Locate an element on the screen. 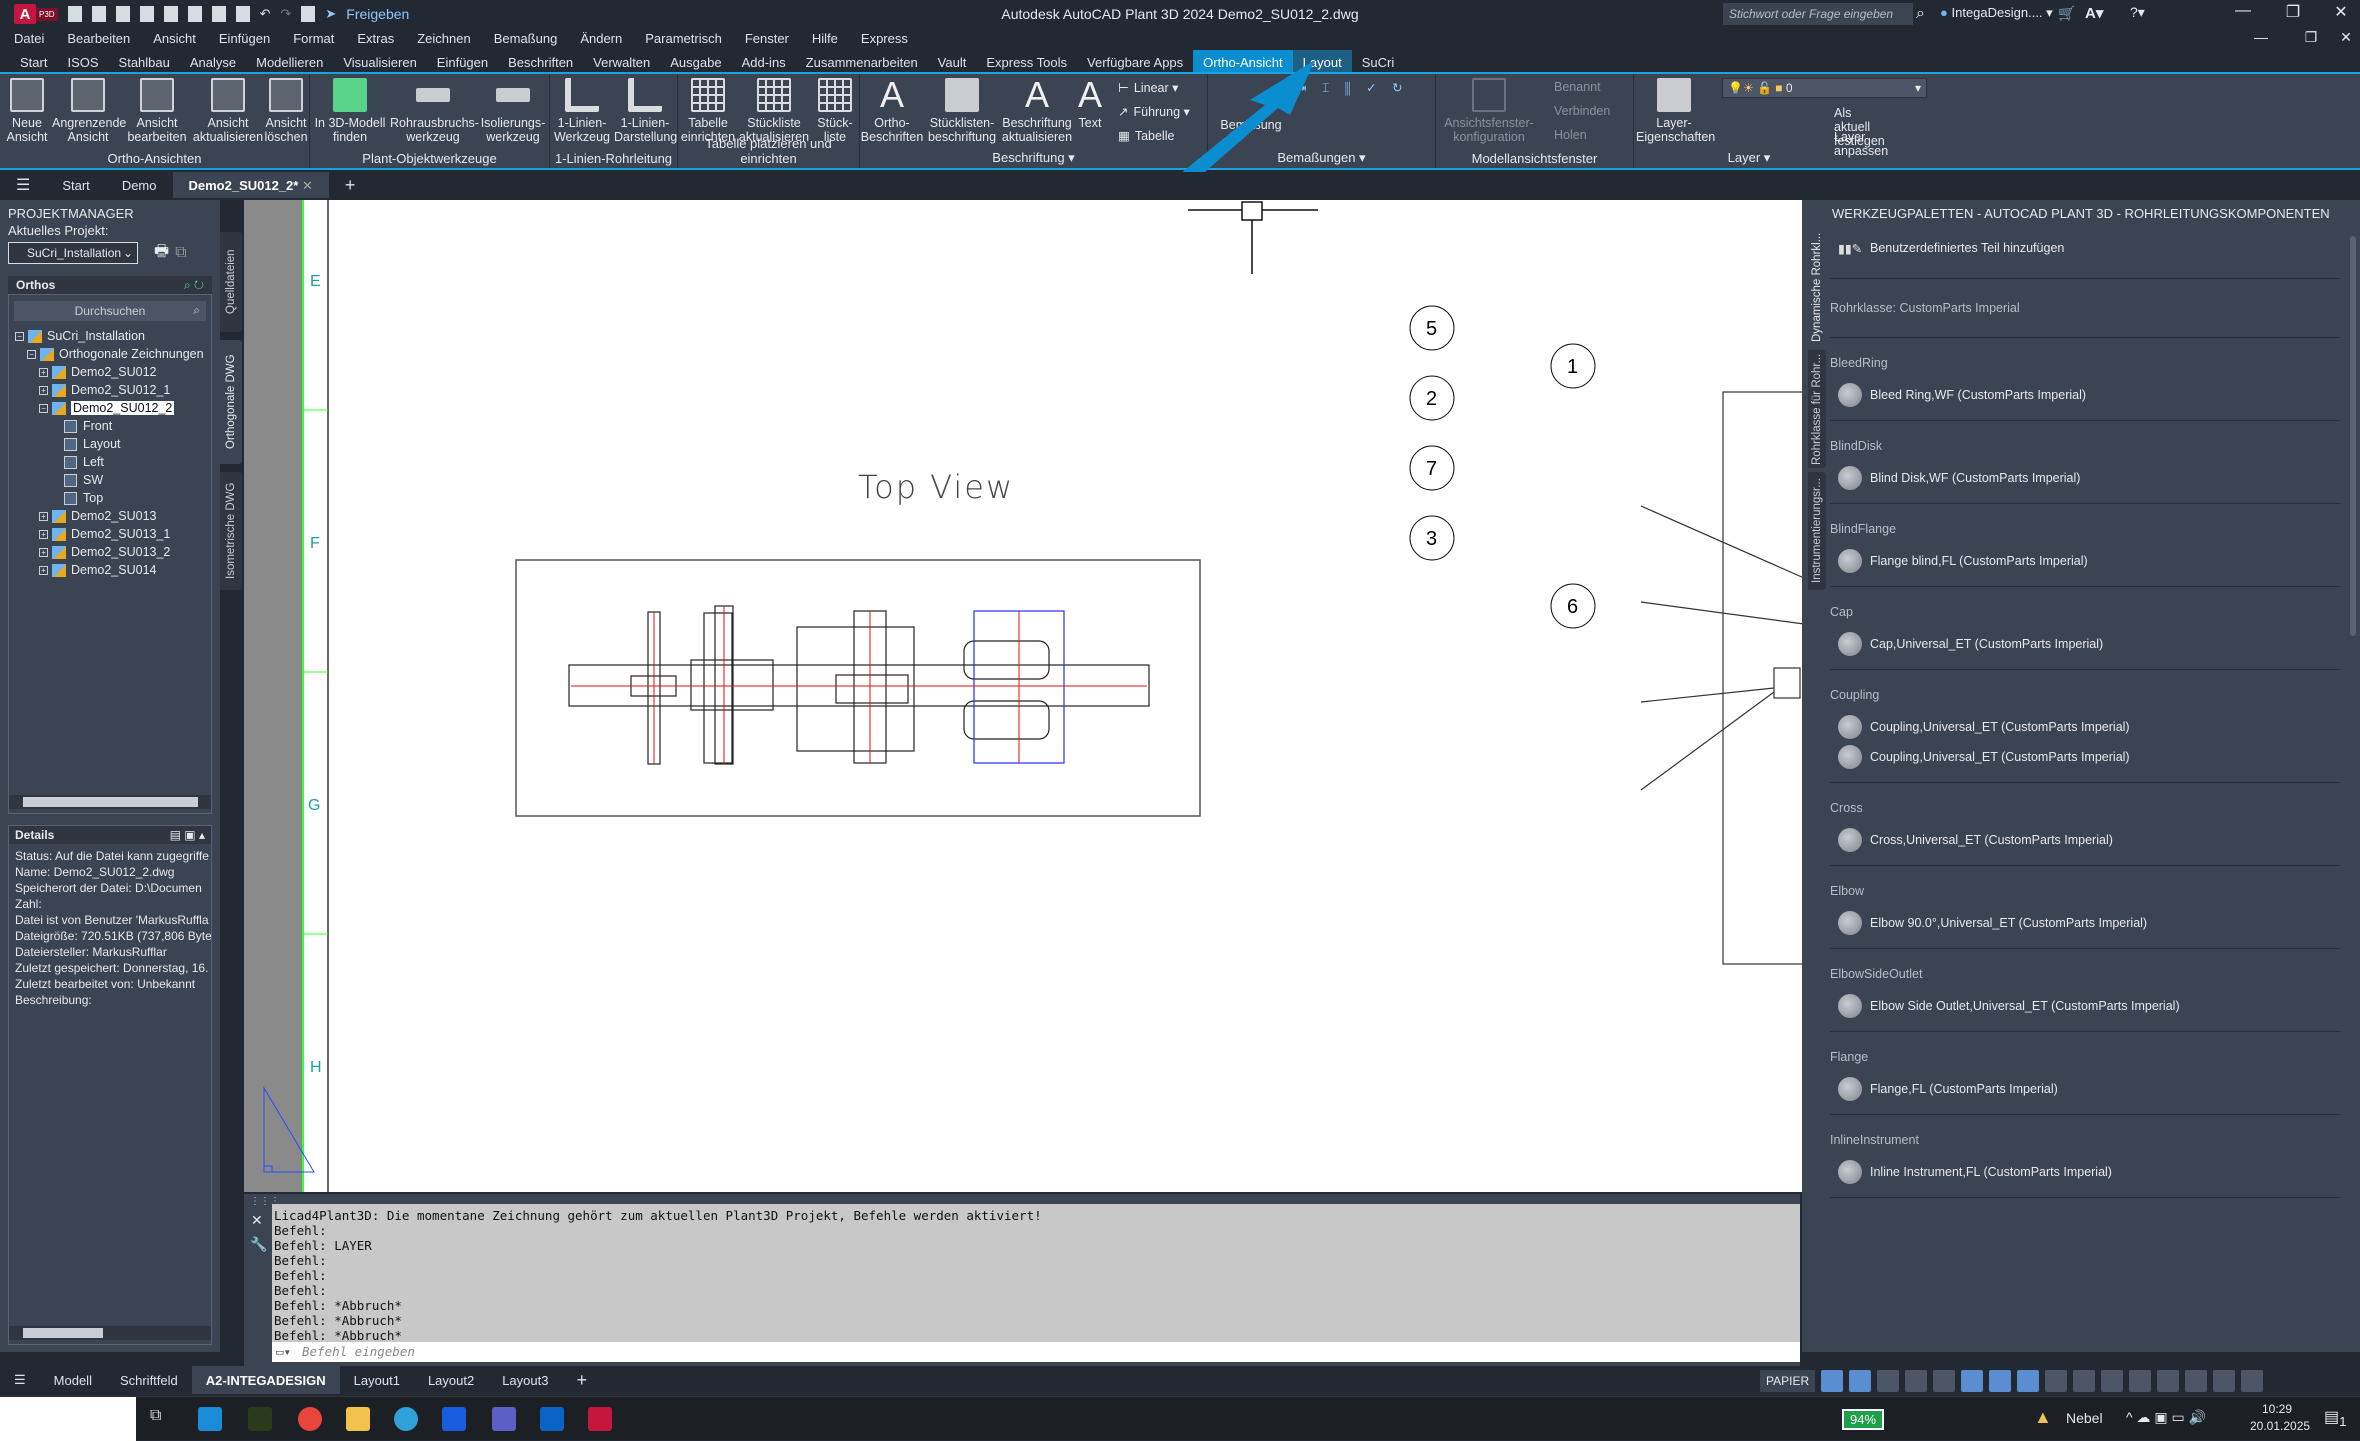 This screenshot has width=2360, height=1441. annotation-visibility-icon is located at coordinates (2112, 1381).